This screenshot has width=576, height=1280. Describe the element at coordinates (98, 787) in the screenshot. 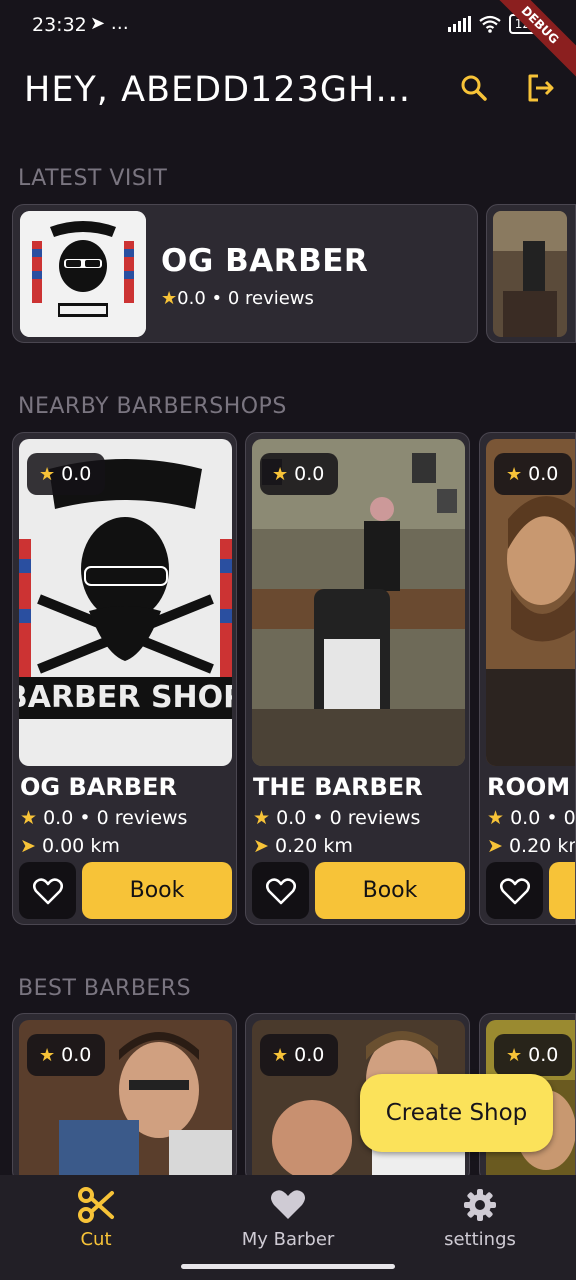

I see `shop-name: OG BARBER` at that location.